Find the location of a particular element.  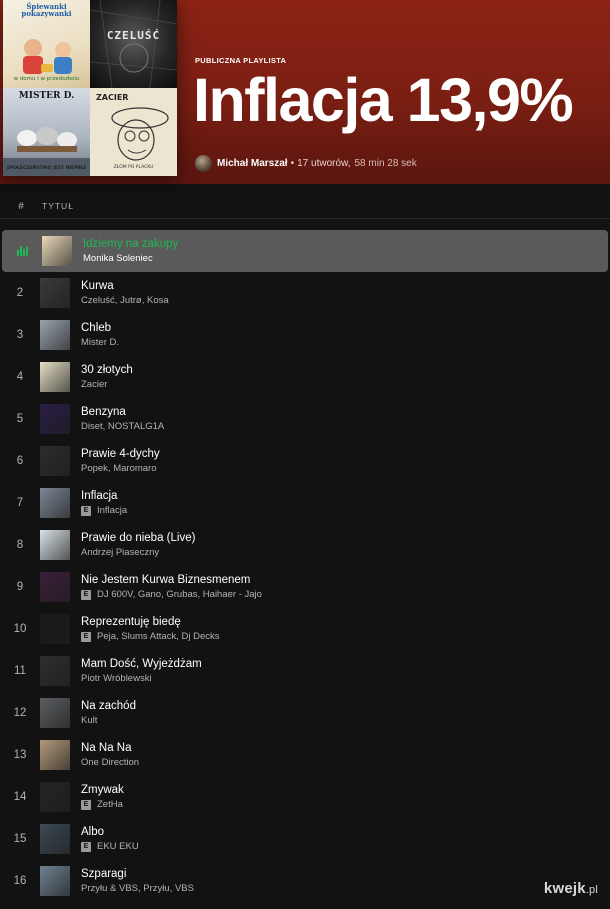

artist-links: DJ 600V, Gano, Grubas, Haihaer - Jajo is located at coordinates (179, 594).